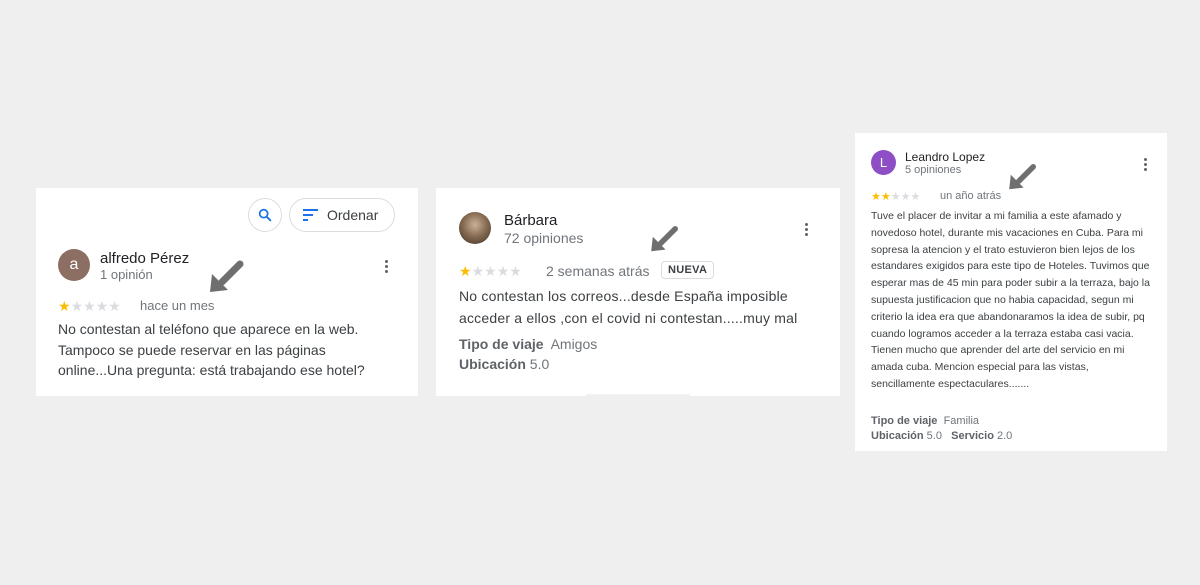 Image resolution: width=1200 pixels, height=585 pixels. I want to click on review-date: un año atrás, so click(971, 196).